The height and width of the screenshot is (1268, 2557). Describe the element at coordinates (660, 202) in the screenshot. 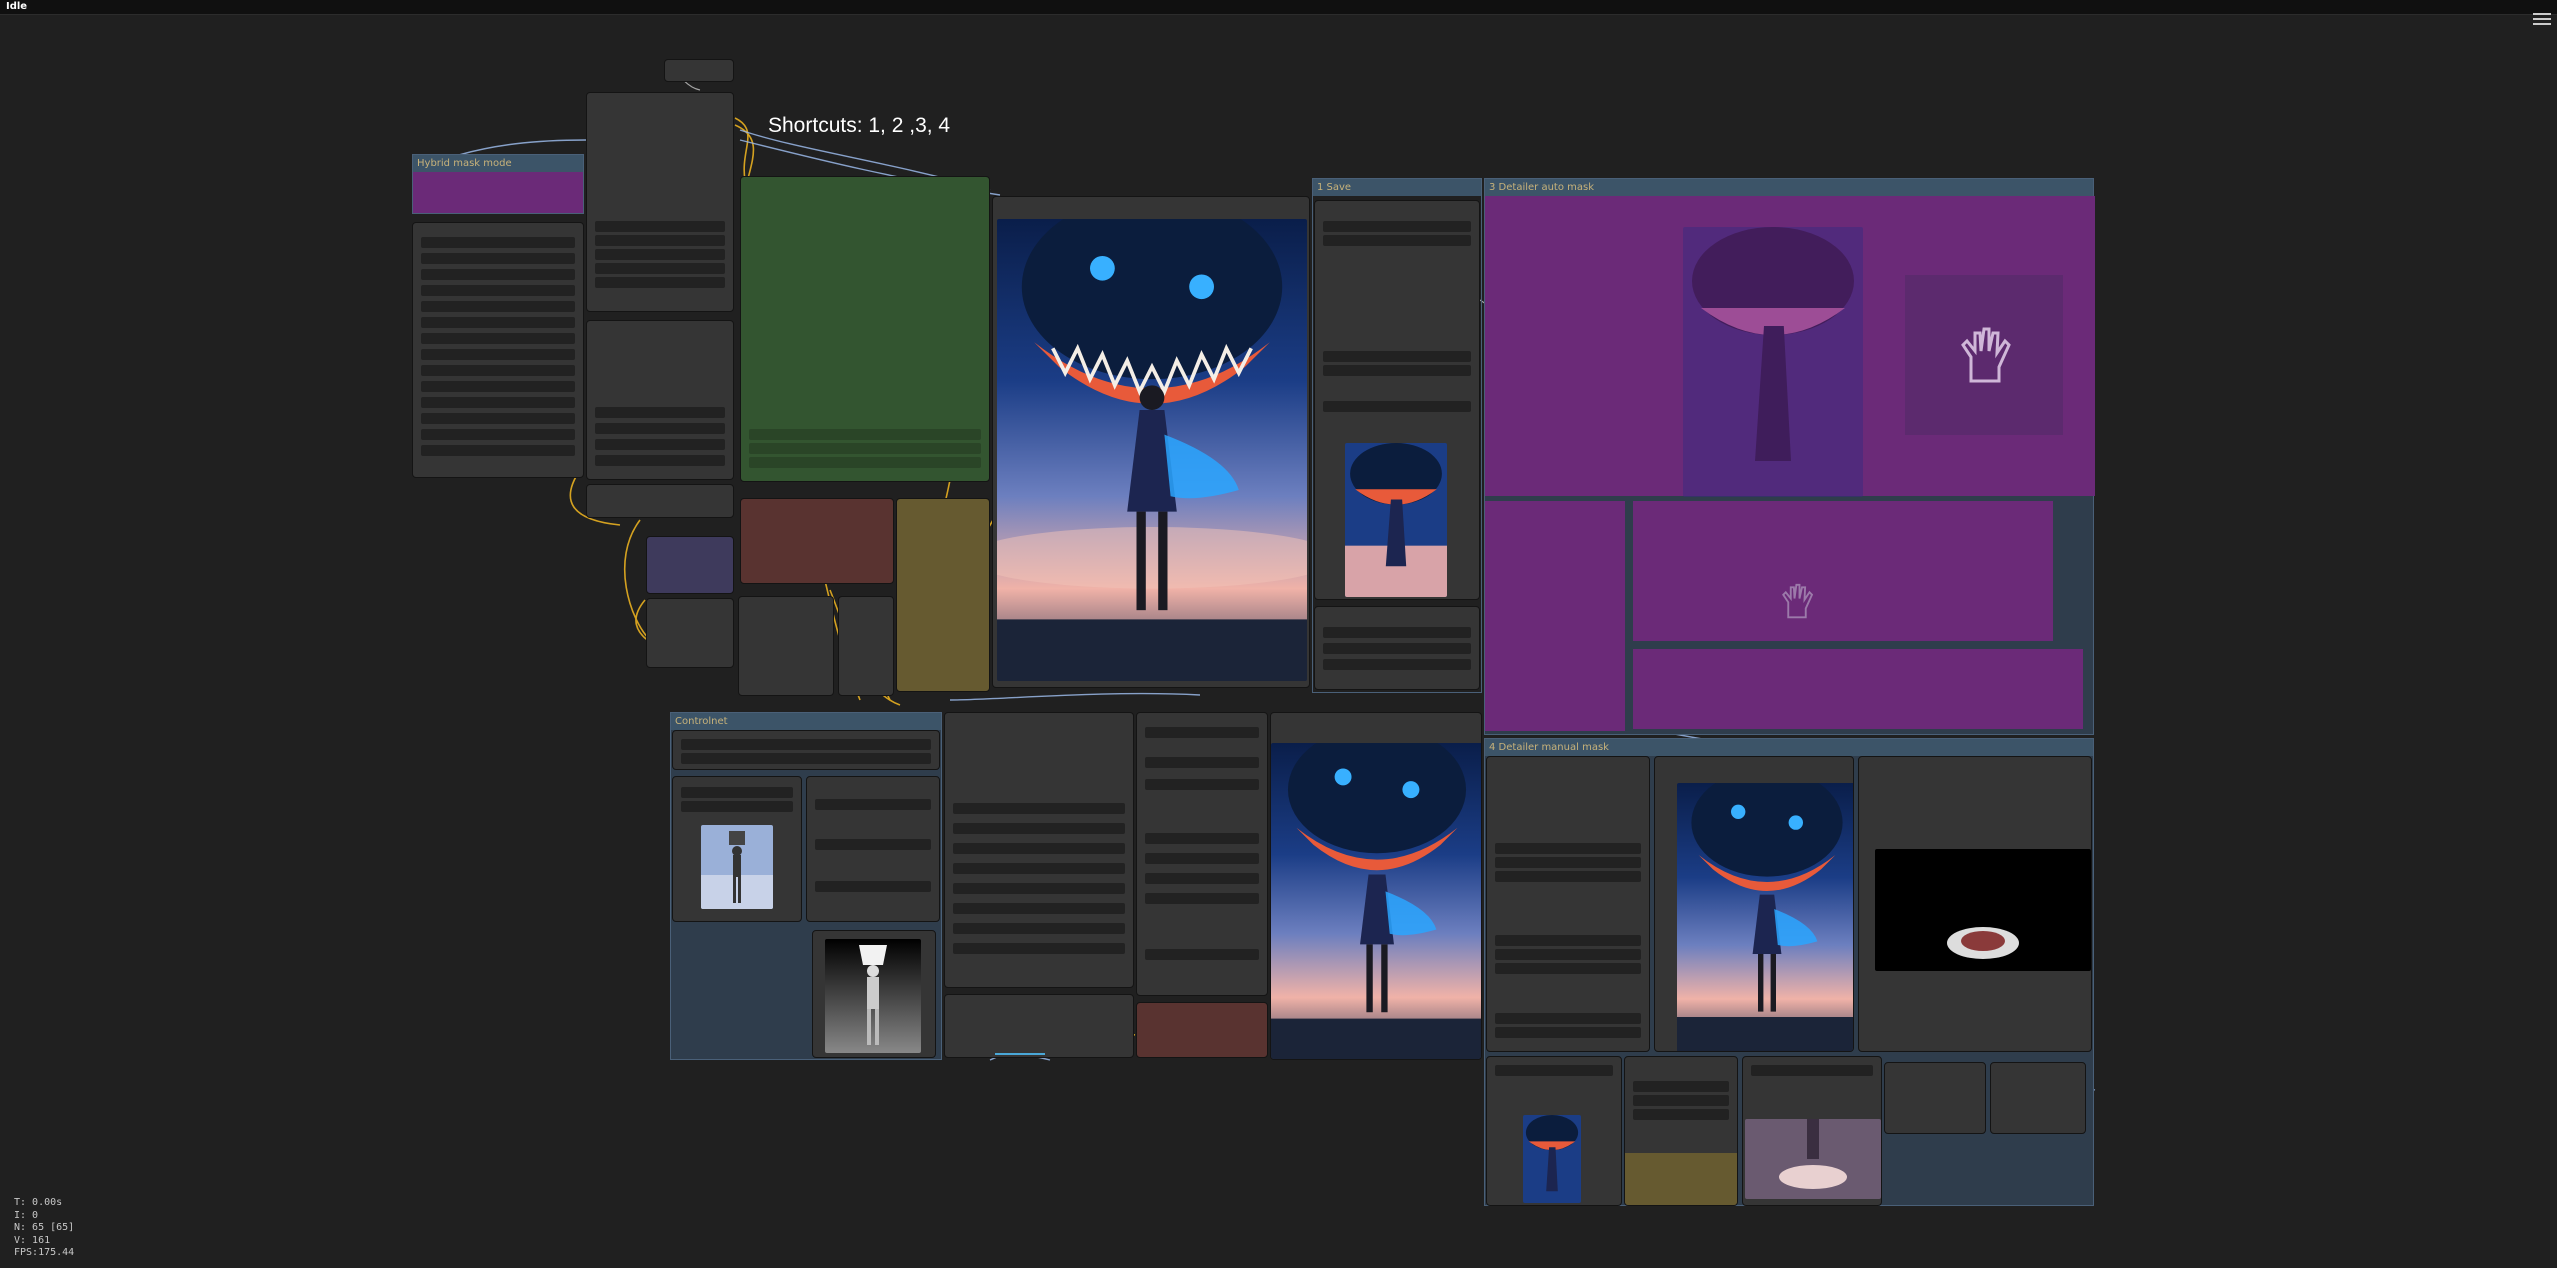

I see `checkpoint-node` at that location.